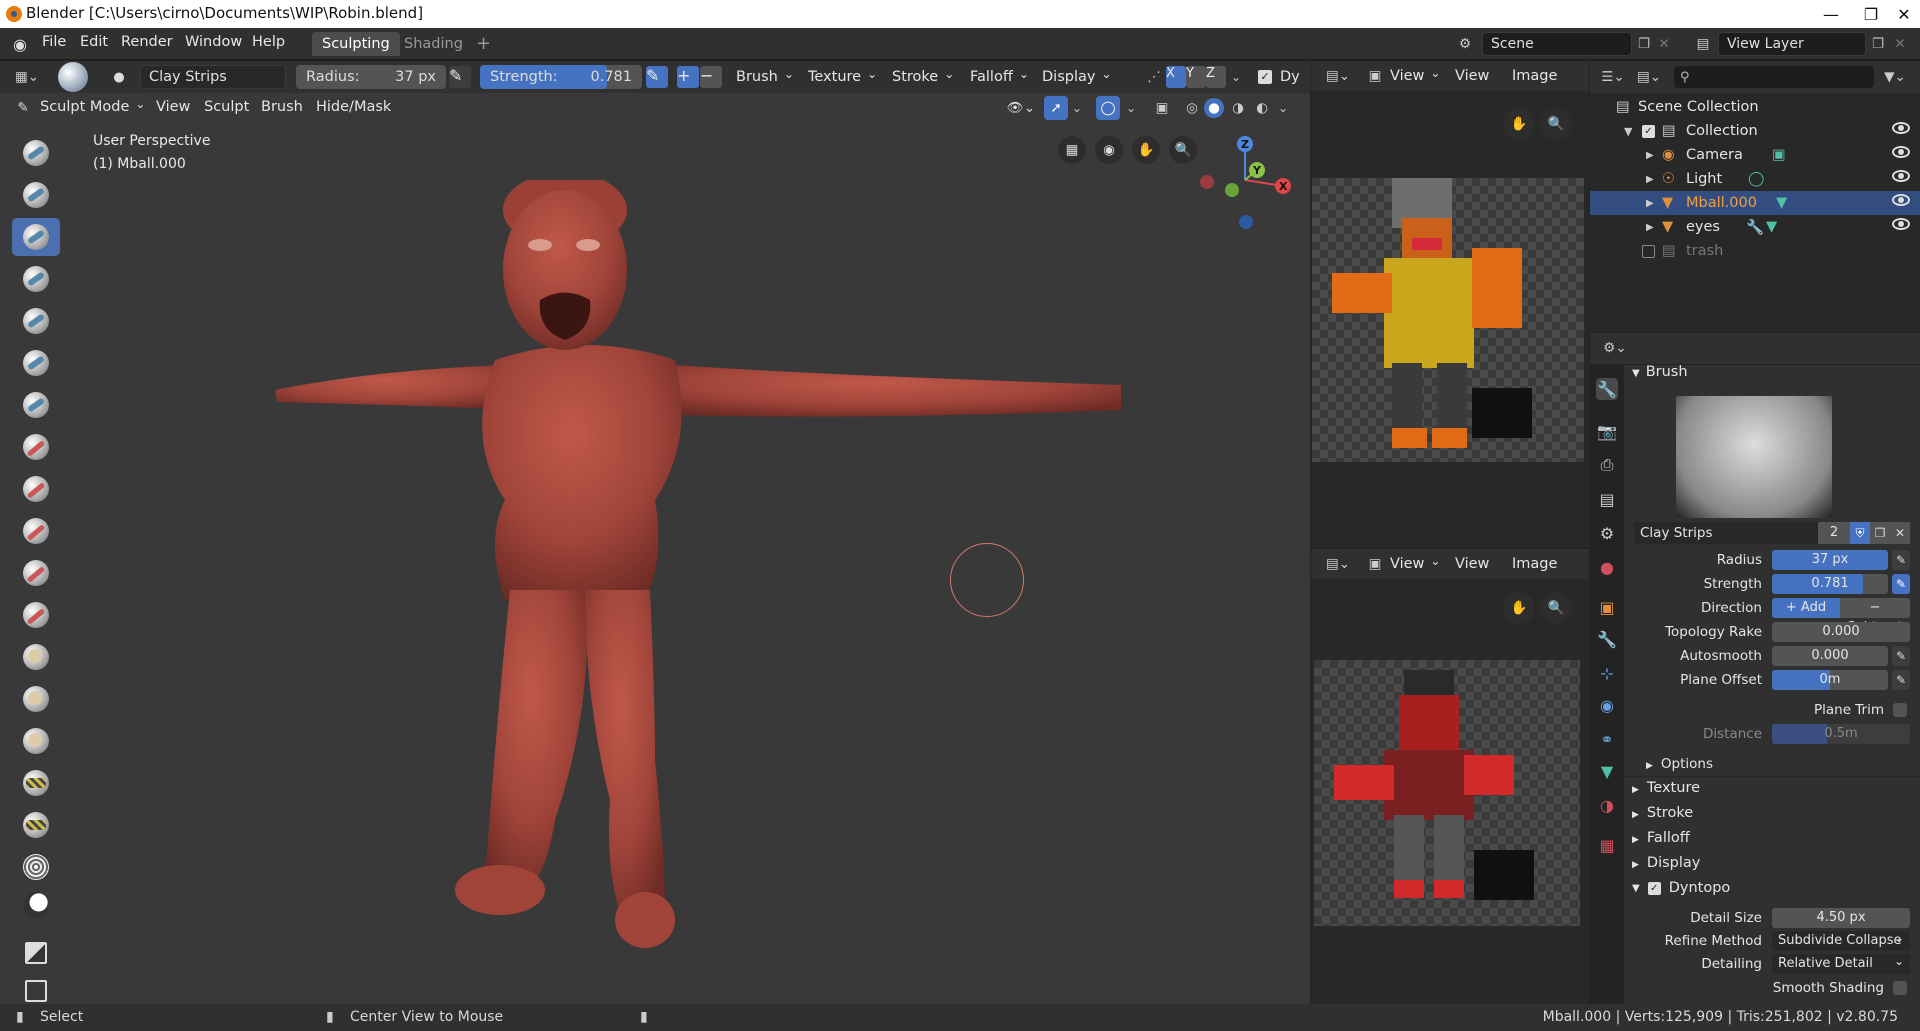 The width and height of the screenshot is (1920, 1031). What do you see at coordinates (1338, 564) in the screenshot?
I see `image-editor-bottom-type-icon: ▤⌄` at bounding box center [1338, 564].